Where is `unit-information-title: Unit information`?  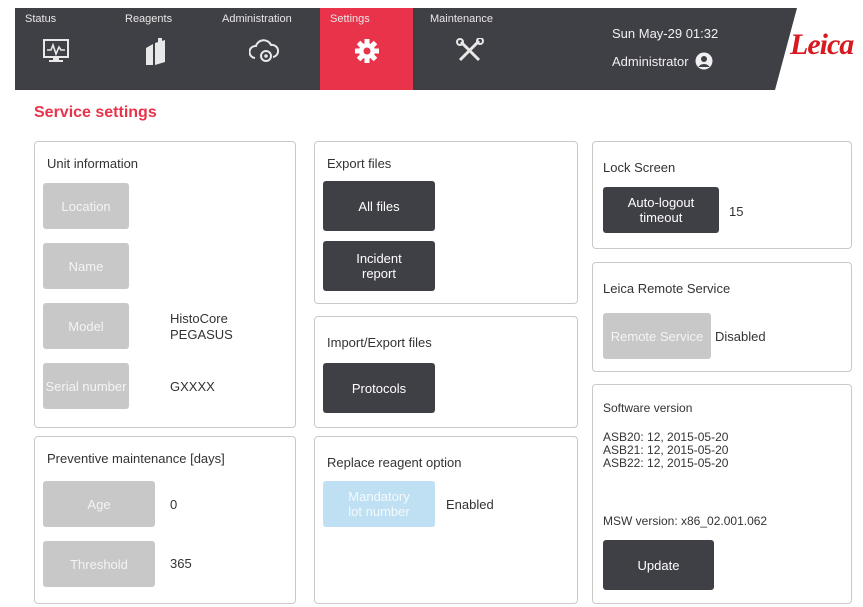 unit-information-title: Unit information is located at coordinates (93, 163).